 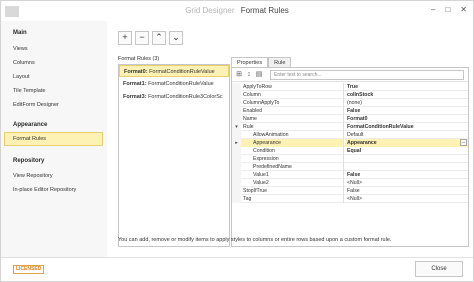 What do you see at coordinates (29, 269) in the screenshot?
I see `license-badge: LICENSED` at bounding box center [29, 269].